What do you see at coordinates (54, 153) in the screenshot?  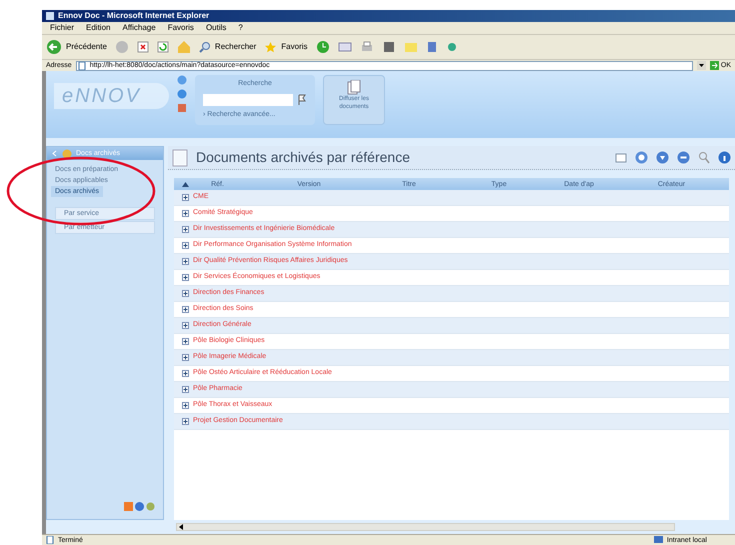 I see `collapse-icon` at bounding box center [54, 153].